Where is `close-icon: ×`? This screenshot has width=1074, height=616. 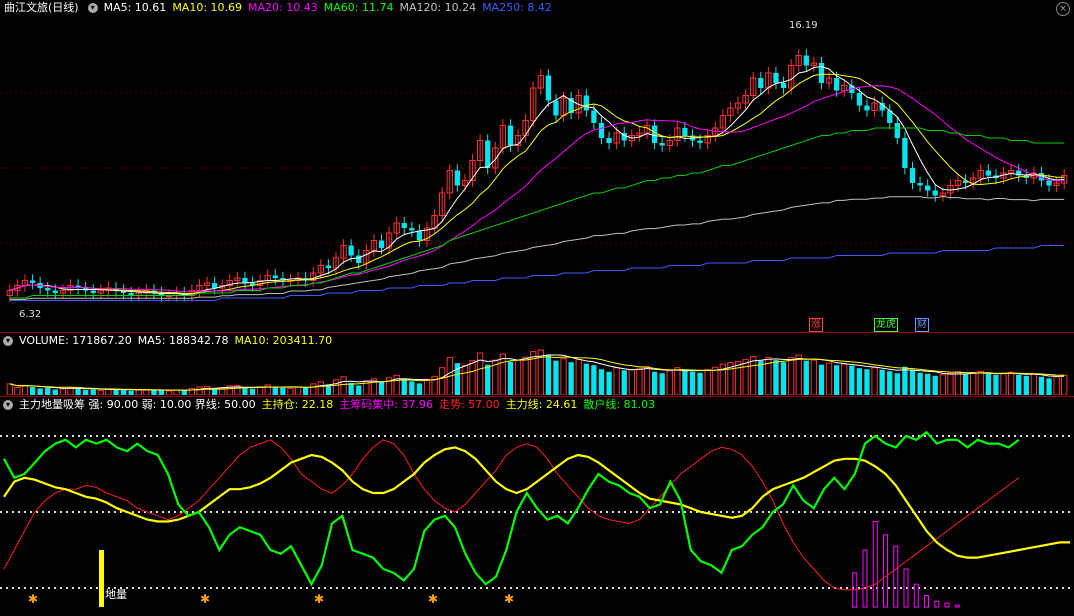
close-icon: × is located at coordinates (1063, 9).